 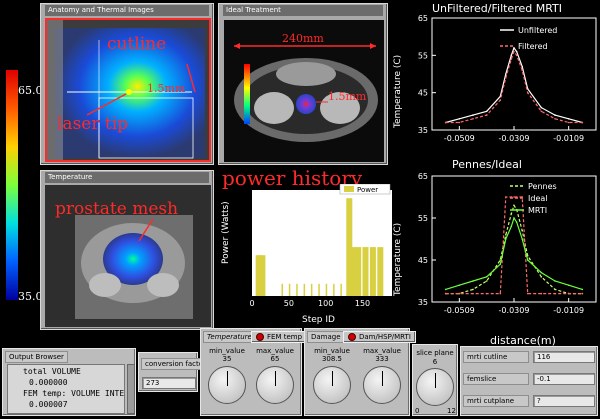 What do you see at coordinates (451, 411) in the screenshot?
I see `slice-plane-max: 12` at bounding box center [451, 411].